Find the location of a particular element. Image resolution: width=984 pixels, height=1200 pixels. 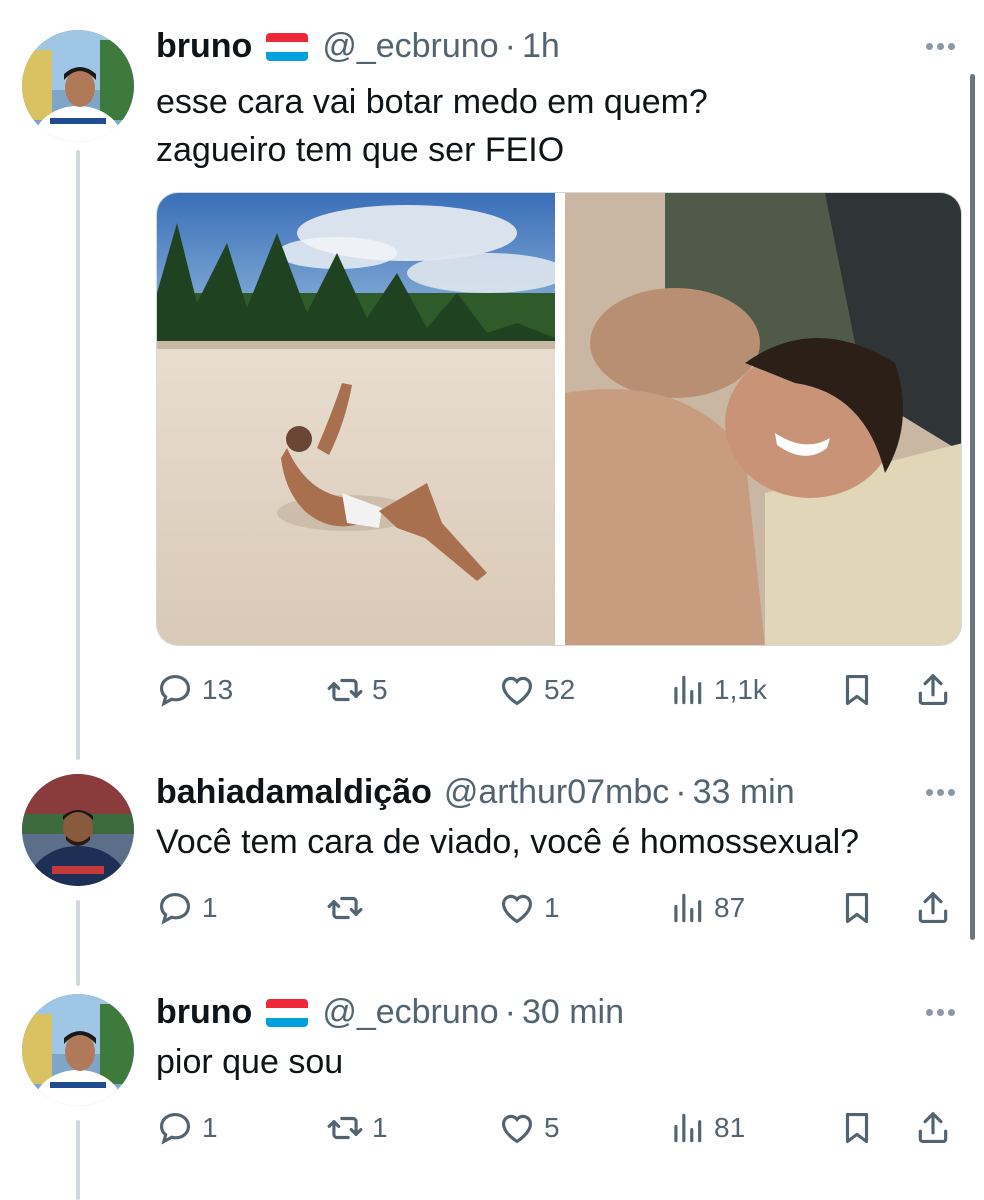

views-button: 81 is located at coordinates (706, 1128).